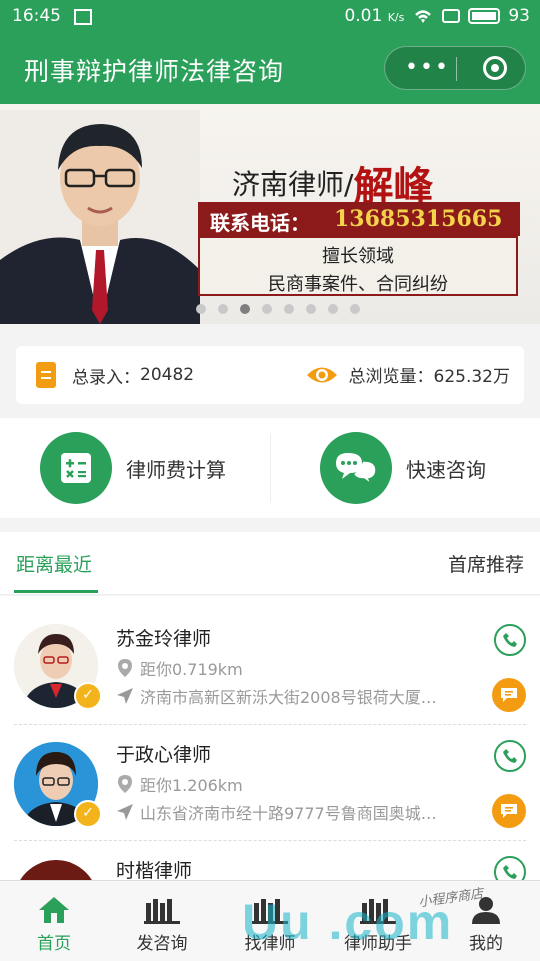  Describe the element at coordinates (191, 669) in the screenshot. I see `distance-text: 距你0.719km` at that location.